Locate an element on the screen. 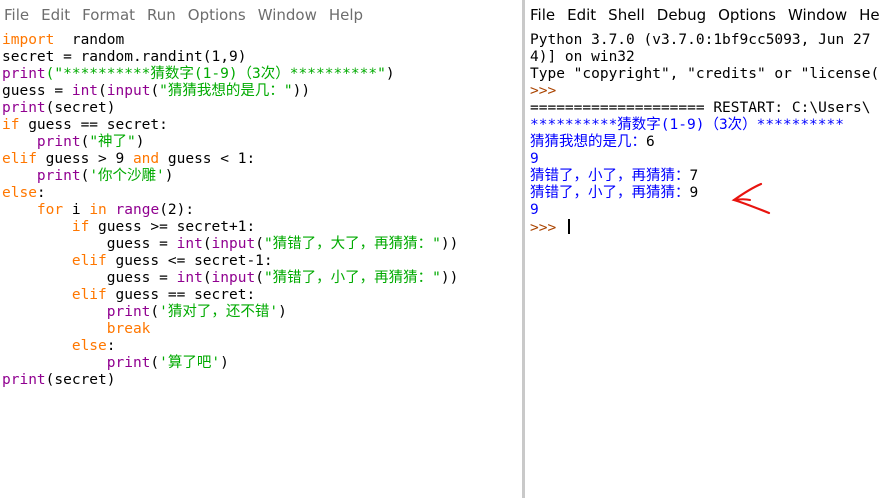 This screenshot has width=886, height=498. editor-menu-window: Window is located at coordinates (287, 15).